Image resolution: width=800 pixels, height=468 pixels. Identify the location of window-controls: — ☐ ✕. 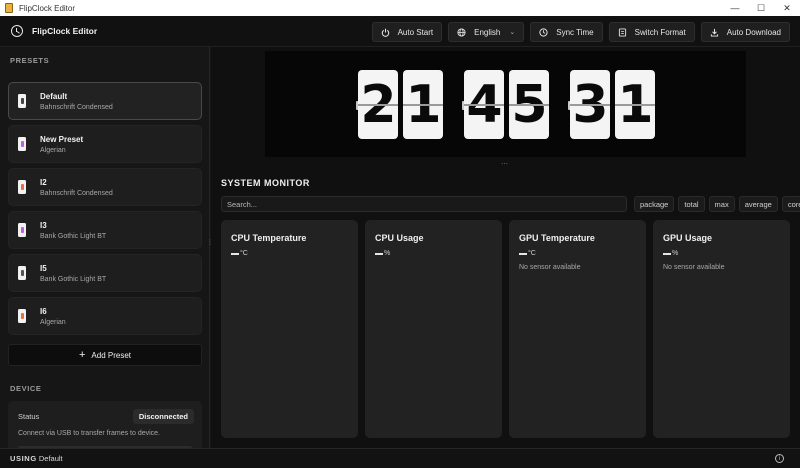
(761, 8).